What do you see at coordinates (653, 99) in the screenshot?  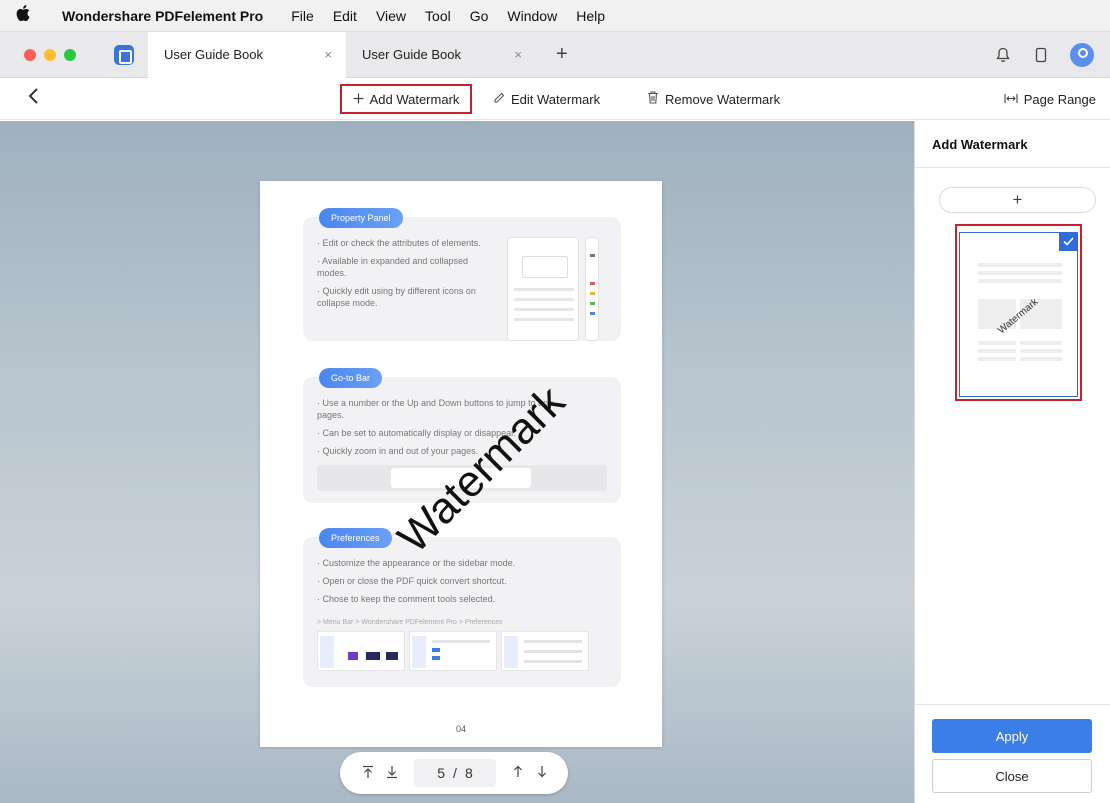 I see `trash-icon` at bounding box center [653, 99].